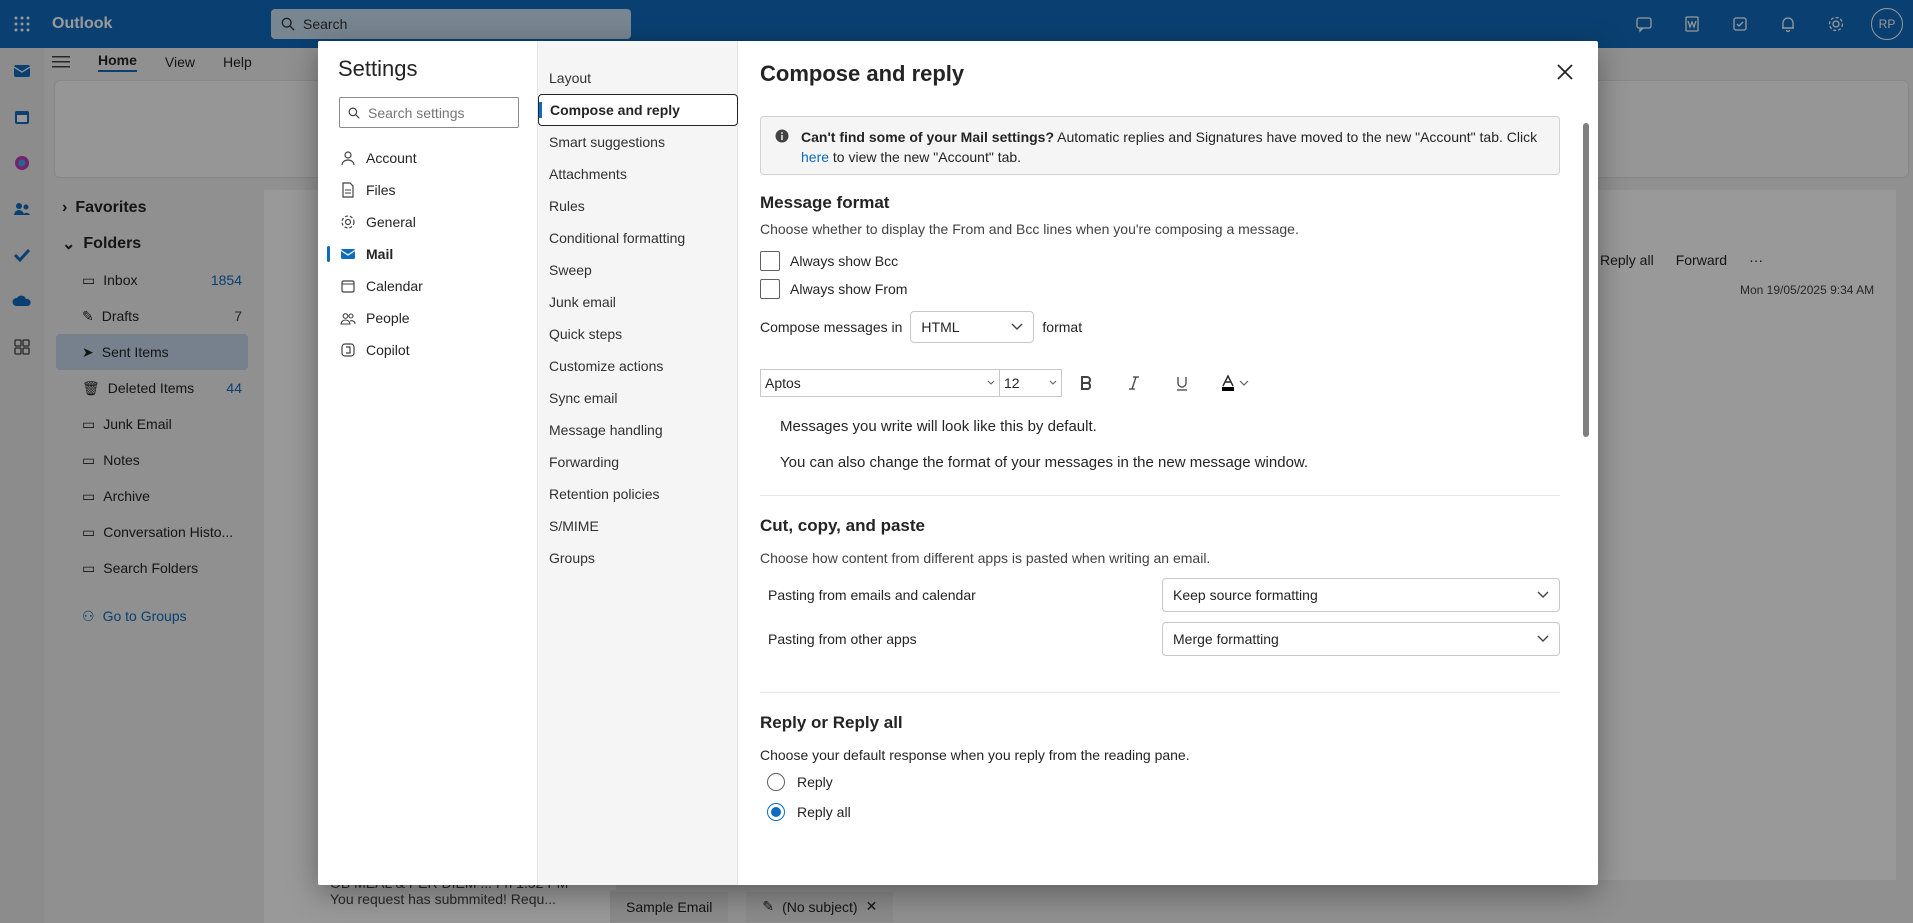 Image resolution: width=1913 pixels, height=923 pixels. I want to click on bold-button, so click(1086, 383).